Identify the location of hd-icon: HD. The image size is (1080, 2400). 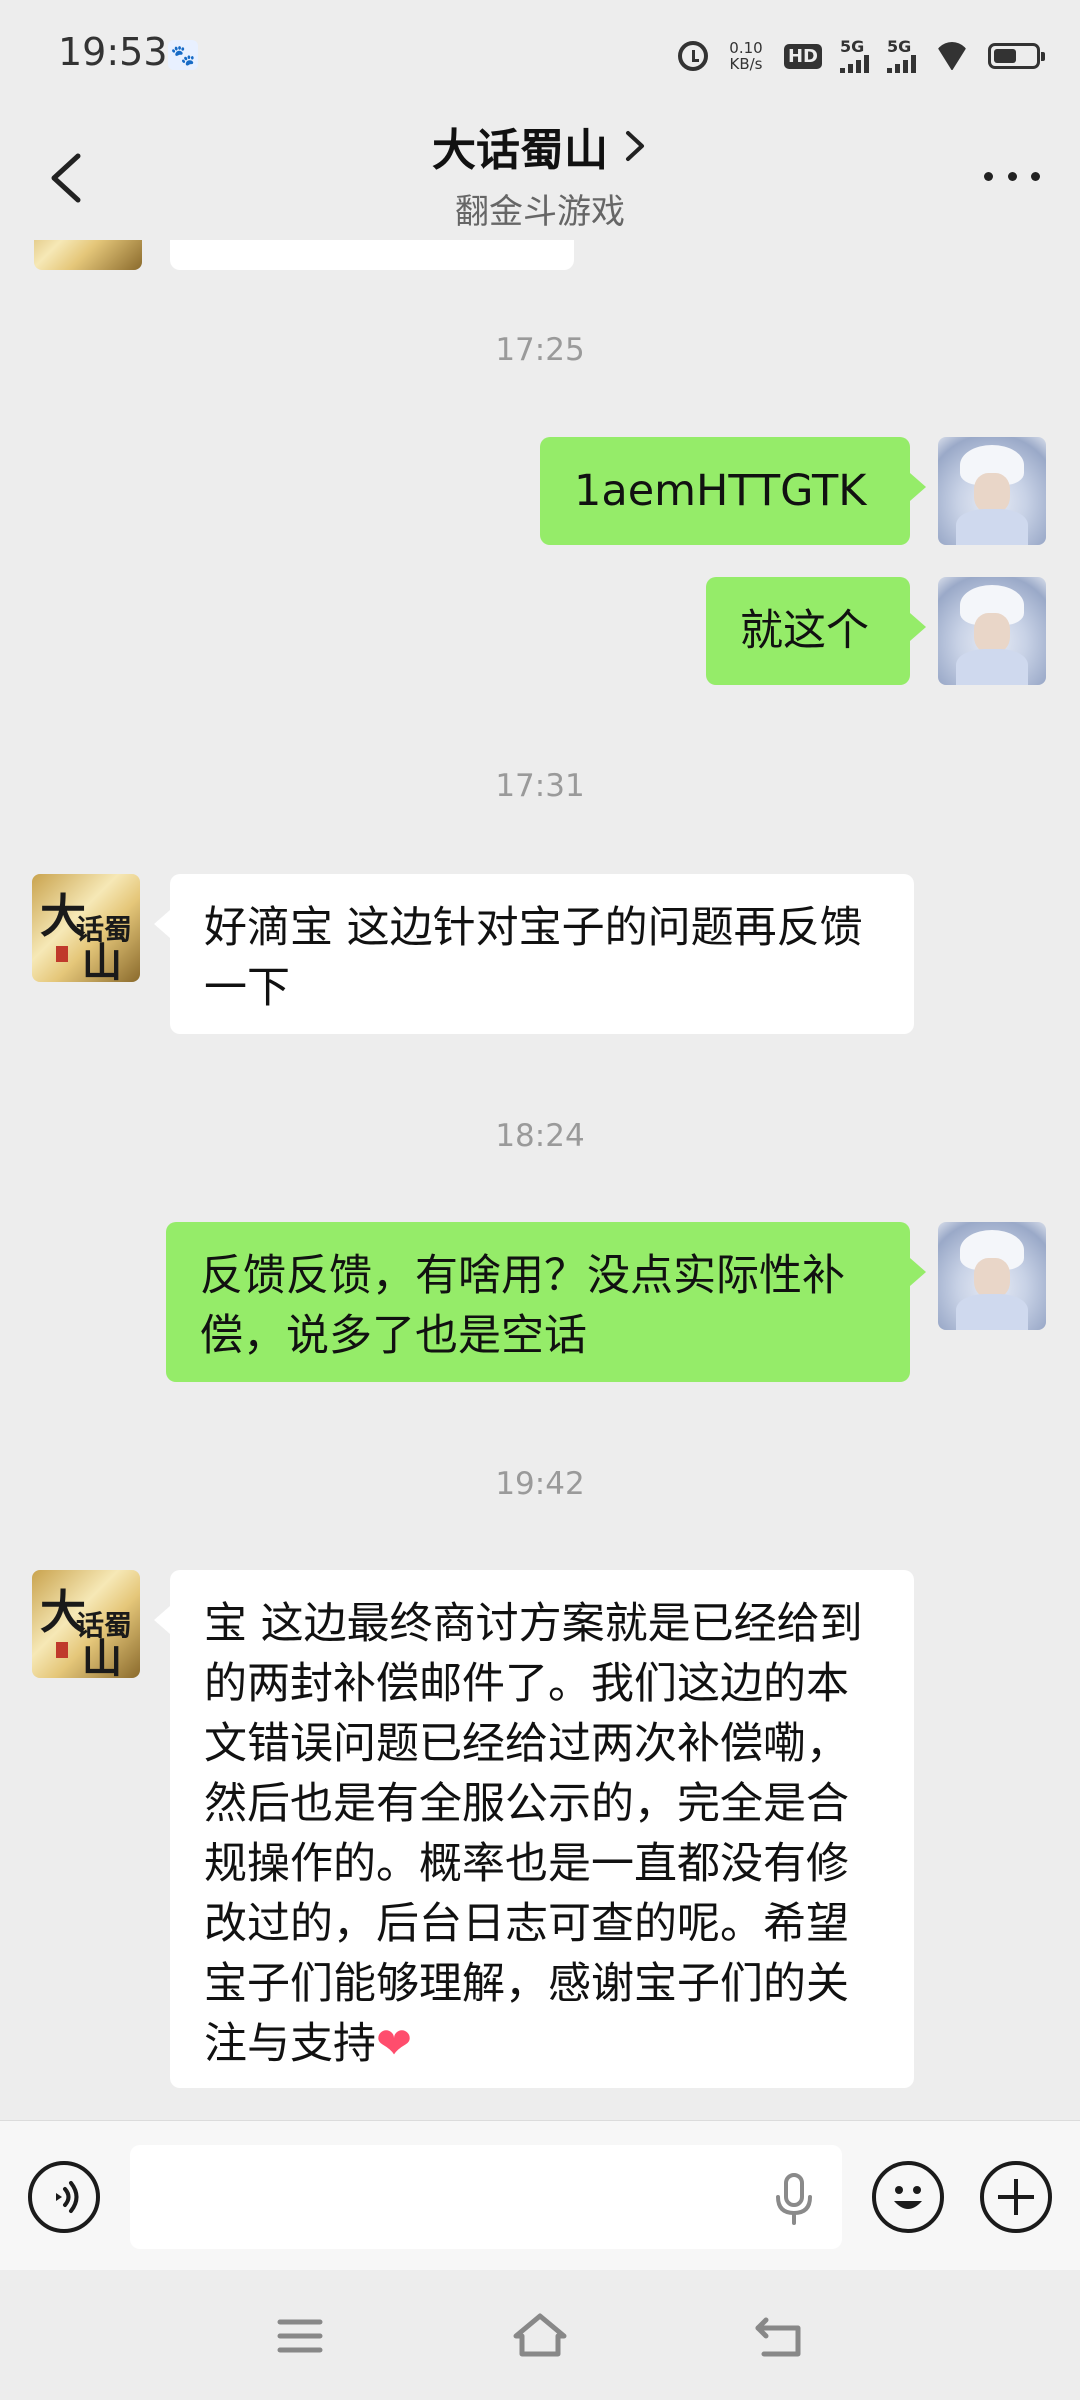
(802, 56).